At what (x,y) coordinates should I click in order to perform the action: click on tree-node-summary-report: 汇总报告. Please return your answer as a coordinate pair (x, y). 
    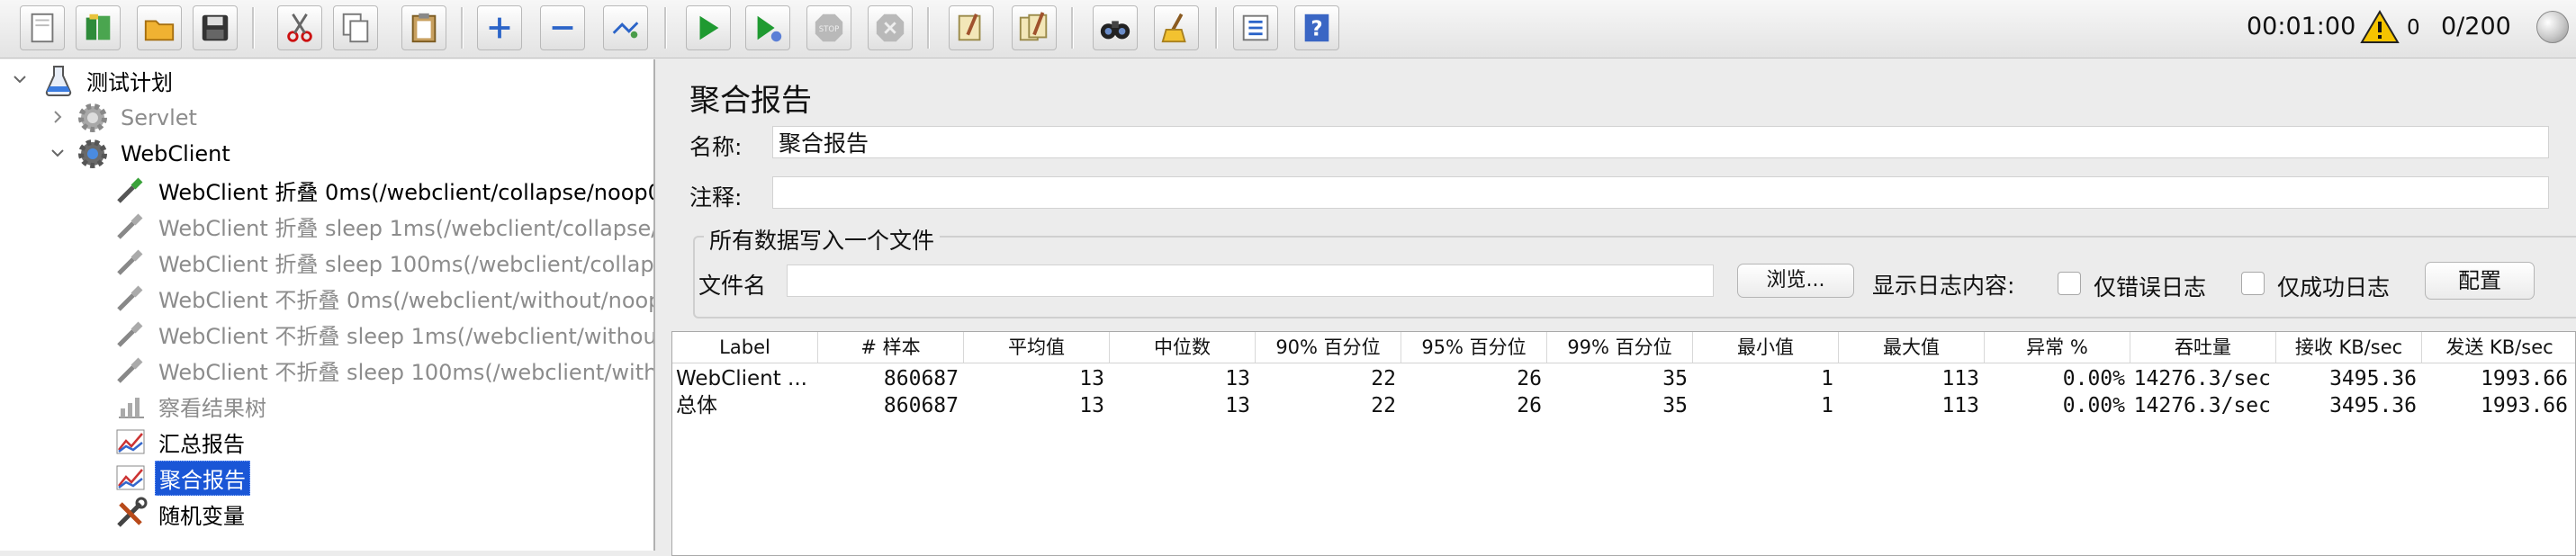
    Looking at the image, I should click on (180, 442).